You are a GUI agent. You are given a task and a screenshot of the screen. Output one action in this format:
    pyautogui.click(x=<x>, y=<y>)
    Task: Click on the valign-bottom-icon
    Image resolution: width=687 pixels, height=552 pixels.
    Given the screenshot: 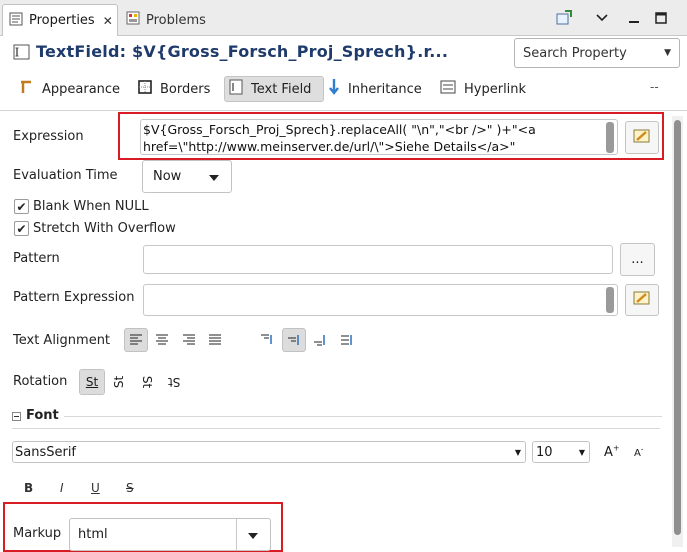 What is the action you would take?
    pyautogui.click(x=319, y=340)
    